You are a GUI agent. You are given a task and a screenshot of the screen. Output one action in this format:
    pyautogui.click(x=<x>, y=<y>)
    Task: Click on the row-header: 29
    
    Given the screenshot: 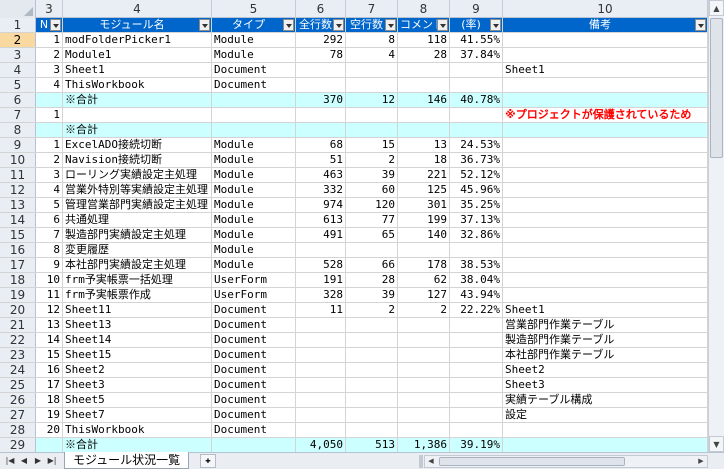 What is the action you would take?
    pyautogui.click(x=18, y=445)
    